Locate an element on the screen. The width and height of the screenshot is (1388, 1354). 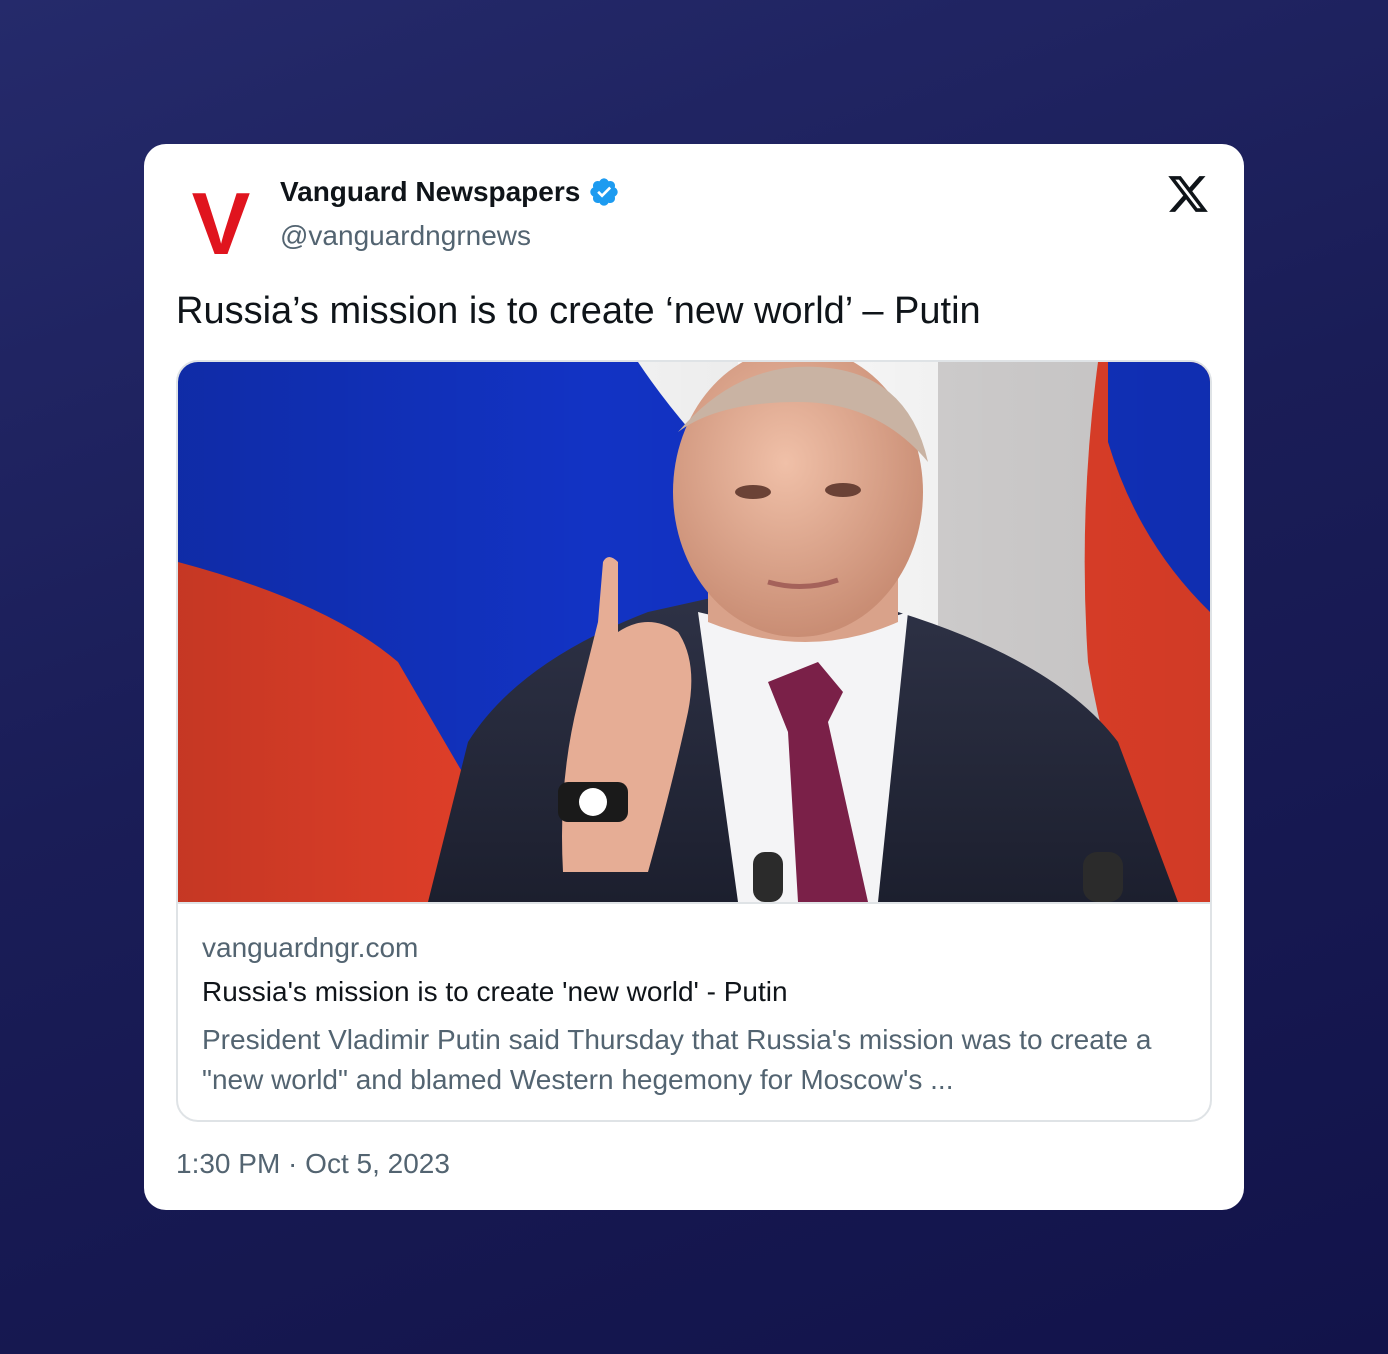
vanguard-avatar-icon: V is located at coordinates (221, 219).